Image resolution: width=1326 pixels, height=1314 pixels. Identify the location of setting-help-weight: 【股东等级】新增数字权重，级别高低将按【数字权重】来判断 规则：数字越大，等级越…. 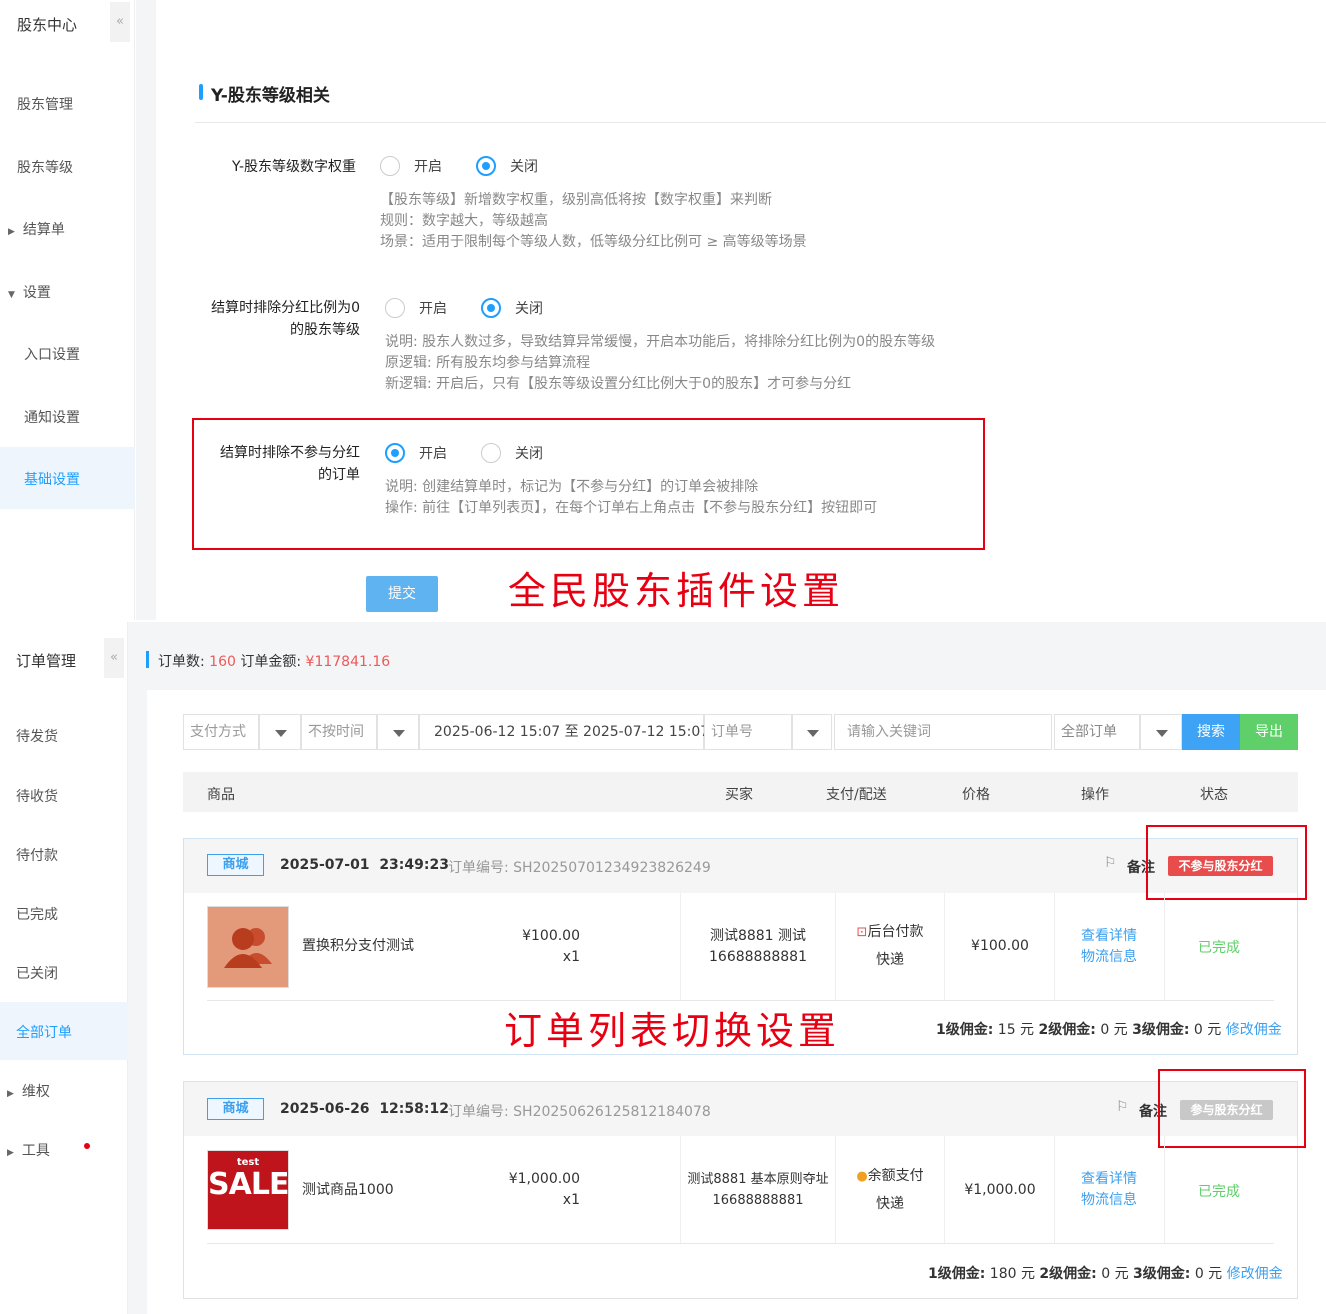
(593, 221).